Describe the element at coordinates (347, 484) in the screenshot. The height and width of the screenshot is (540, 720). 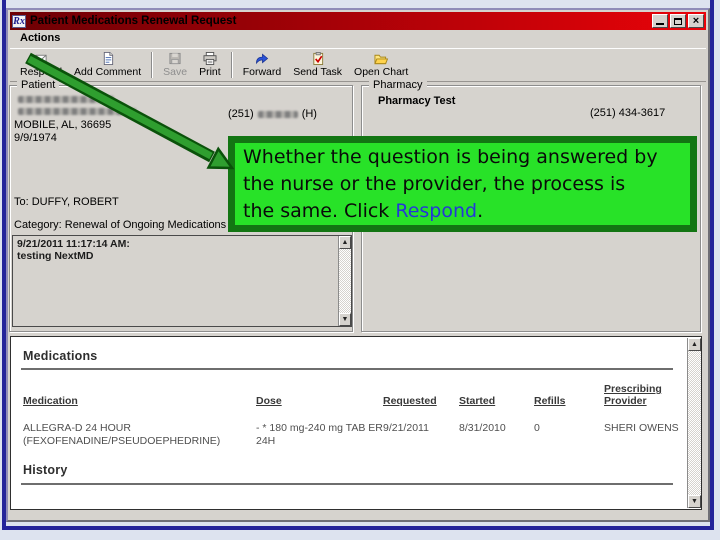
I see `history-divider` at that location.